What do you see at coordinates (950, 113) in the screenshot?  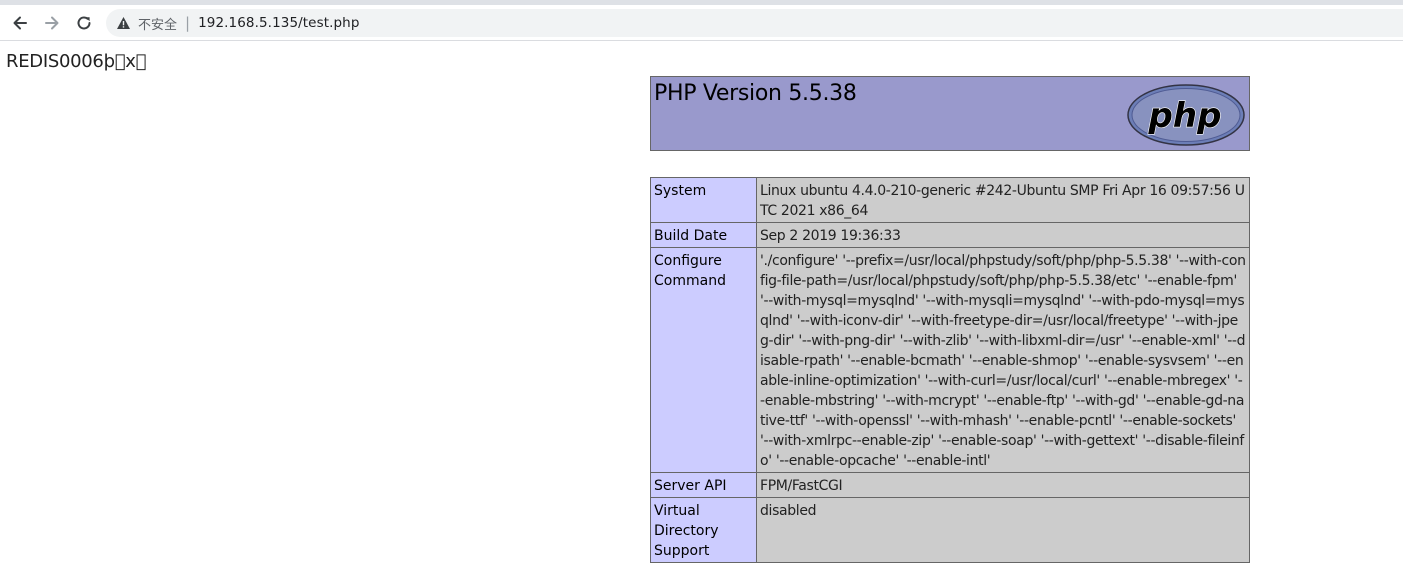 I see `phpinfo-header: PHP Version 5.5.38 php` at bounding box center [950, 113].